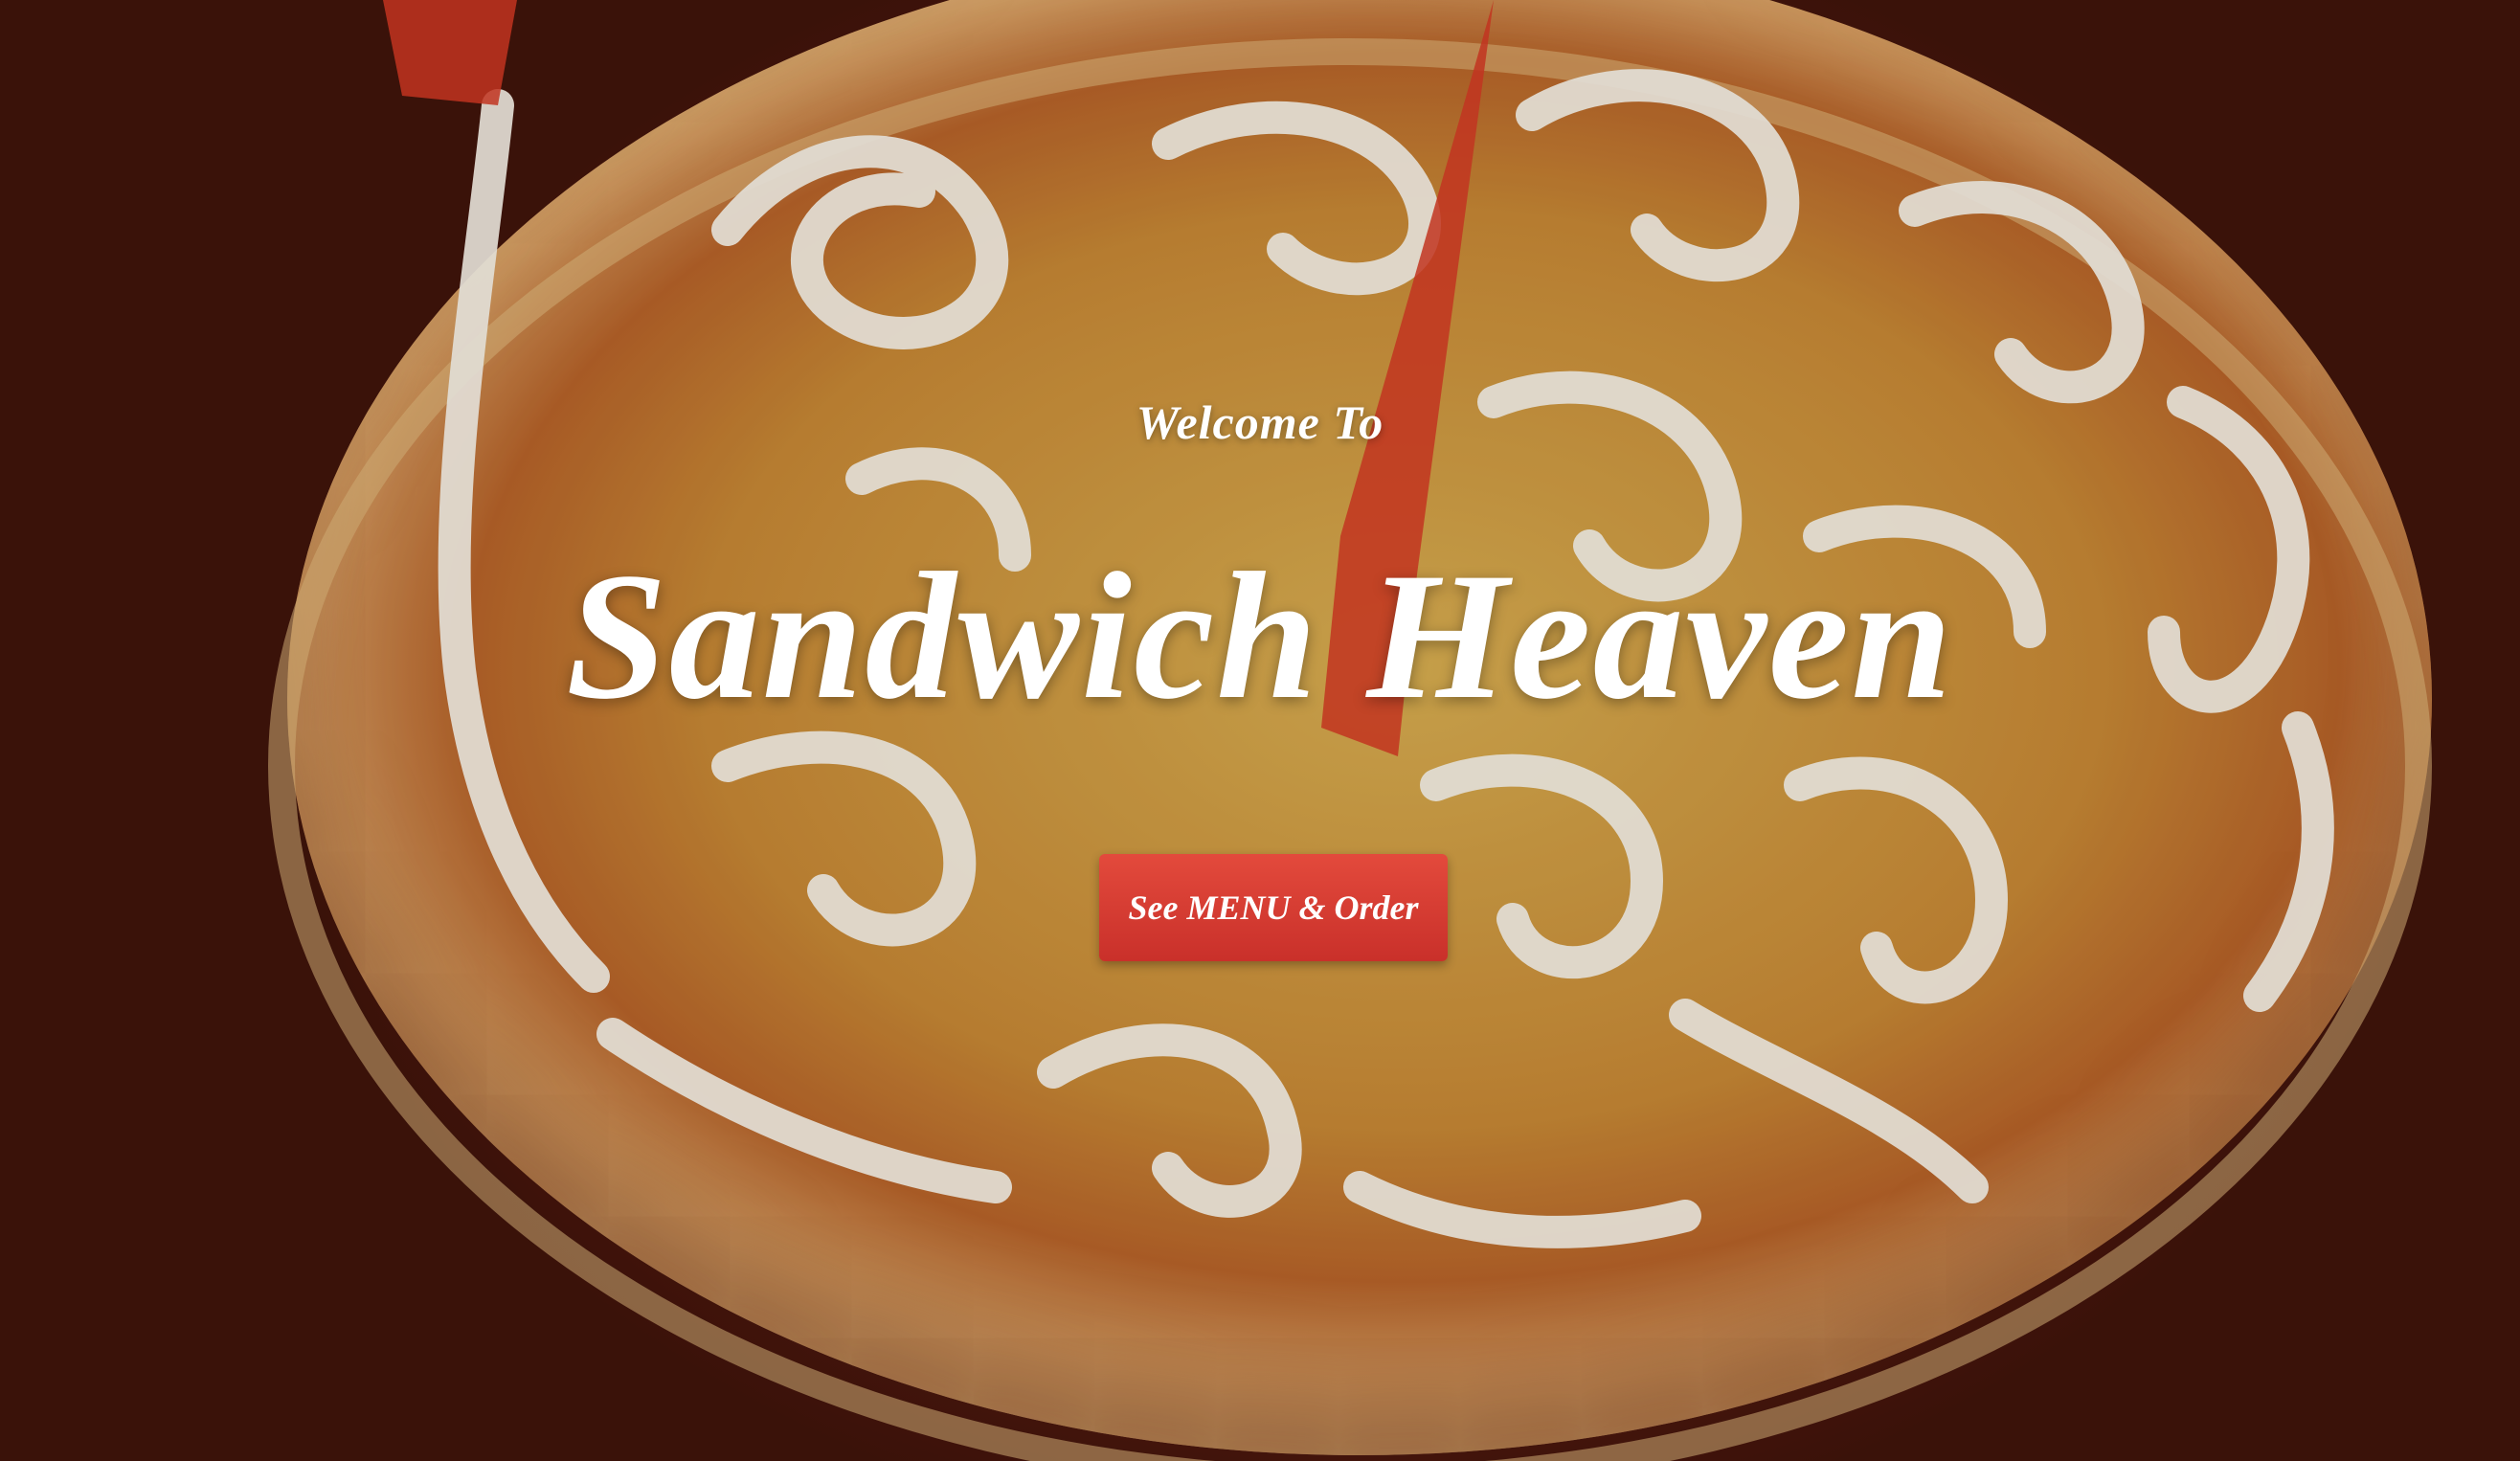  I want to click on page-title: Sandwich Heaven, so click(1260, 636).